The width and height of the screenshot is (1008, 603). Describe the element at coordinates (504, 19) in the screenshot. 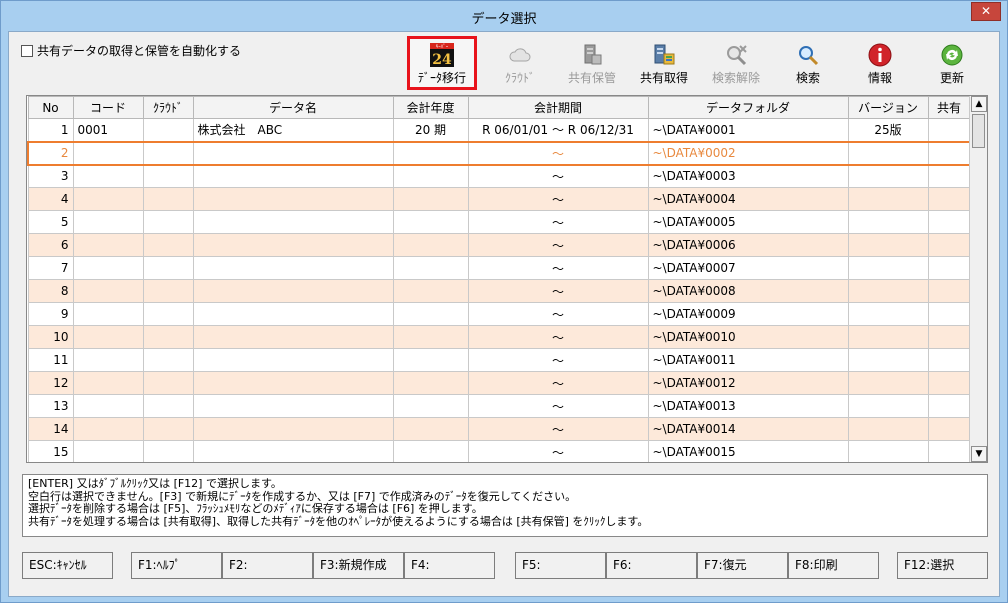

I see `window-title: データ選択` at that location.